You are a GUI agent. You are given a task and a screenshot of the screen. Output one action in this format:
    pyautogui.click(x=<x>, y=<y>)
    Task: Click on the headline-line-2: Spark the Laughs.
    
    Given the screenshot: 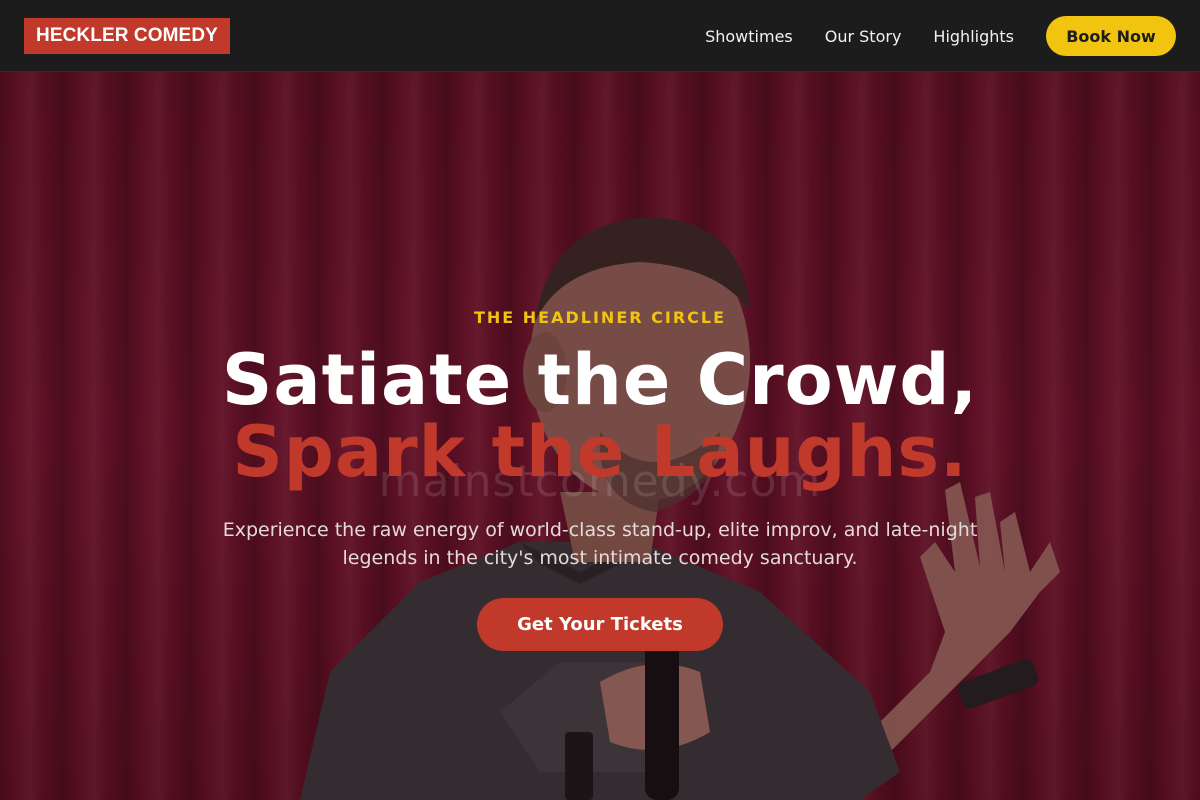 What is the action you would take?
    pyautogui.click(x=600, y=452)
    